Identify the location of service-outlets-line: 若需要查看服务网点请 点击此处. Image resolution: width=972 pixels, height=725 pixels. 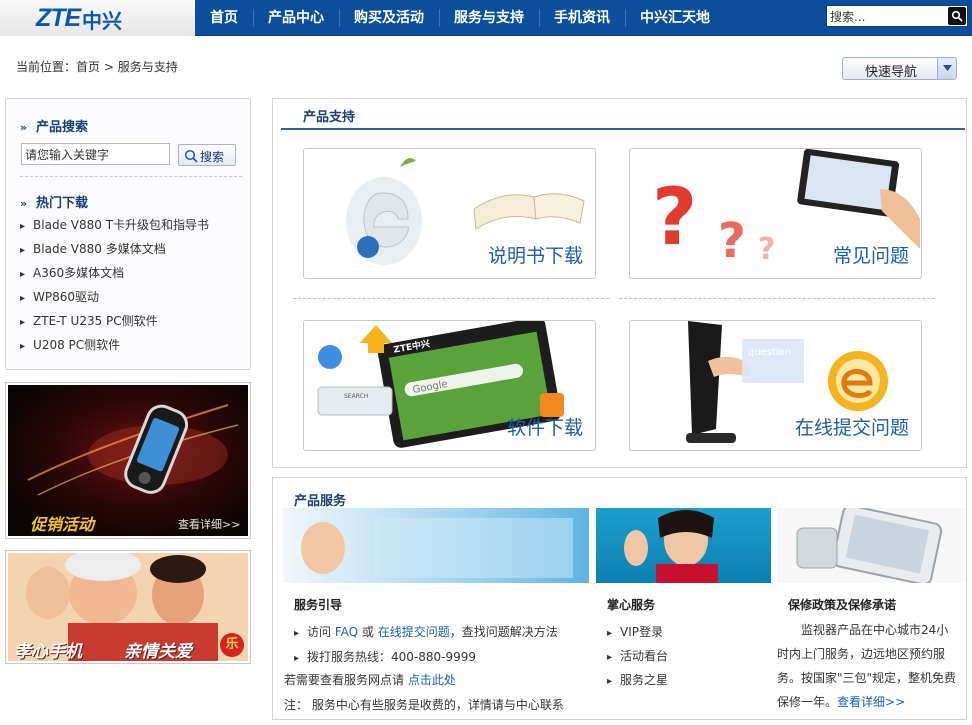
(370, 679).